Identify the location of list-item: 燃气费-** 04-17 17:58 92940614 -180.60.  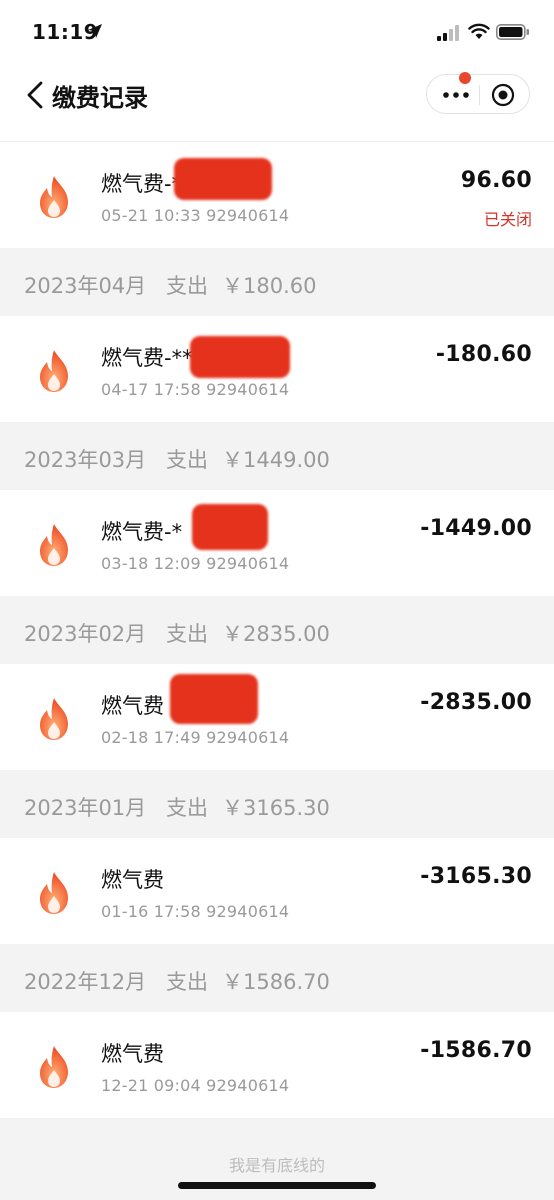
(277, 369).